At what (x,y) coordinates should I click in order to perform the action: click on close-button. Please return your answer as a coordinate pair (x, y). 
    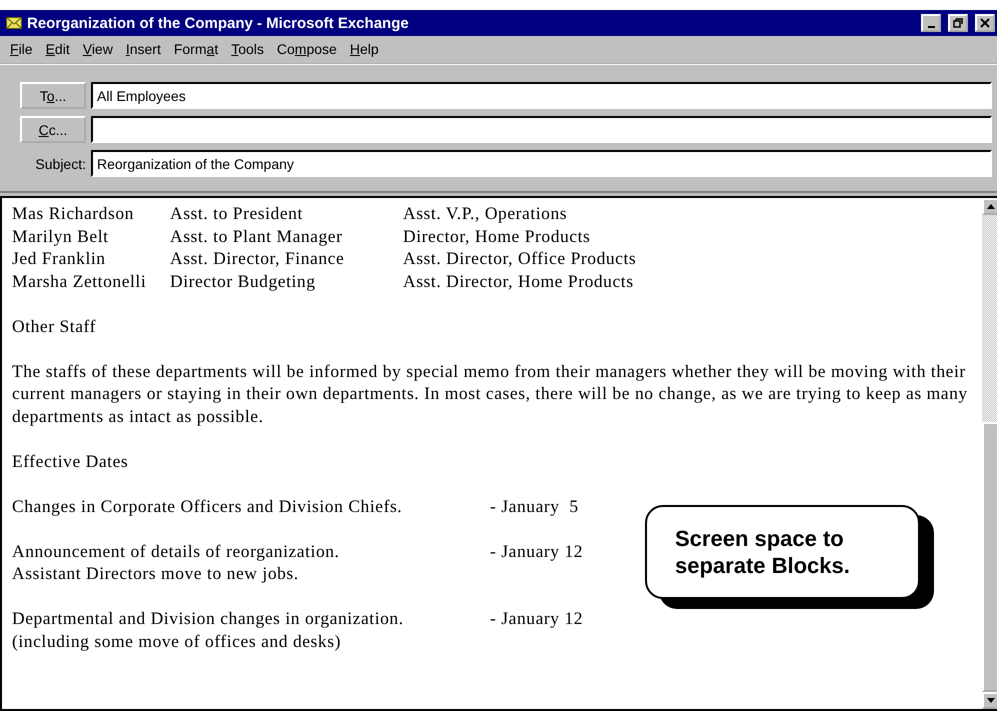
    Looking at the image, I should click on (985, 23).